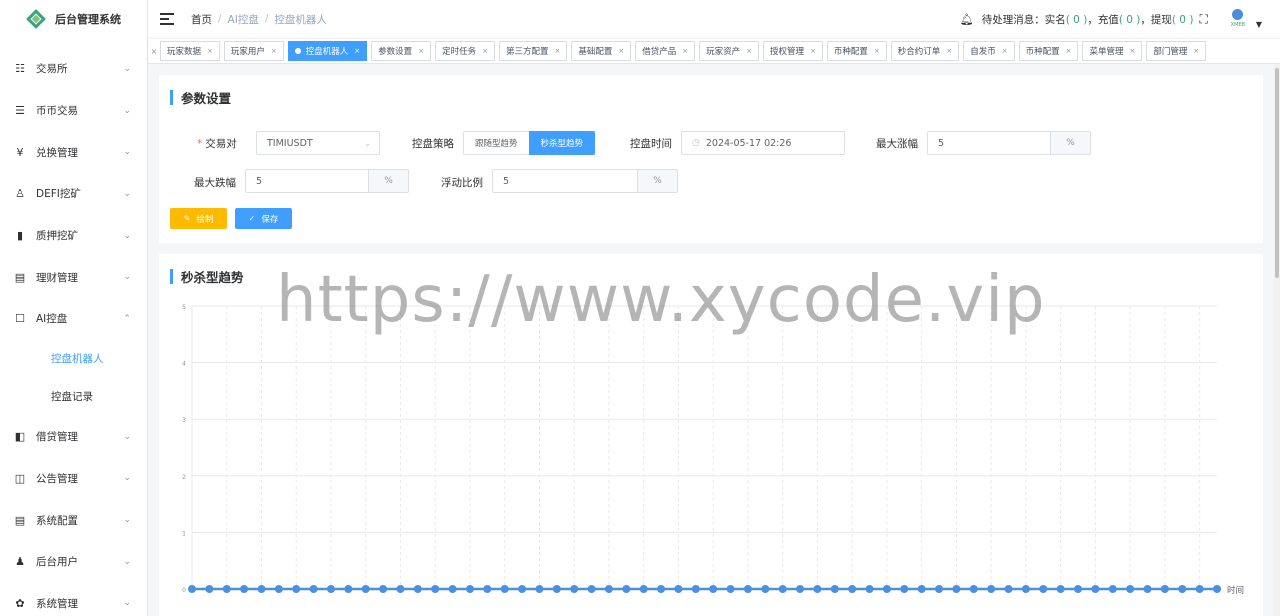  What do you see at coordinates (585, 181) in the screenshot?
I see `float-input: 5%` at bounding box center [585, 181].